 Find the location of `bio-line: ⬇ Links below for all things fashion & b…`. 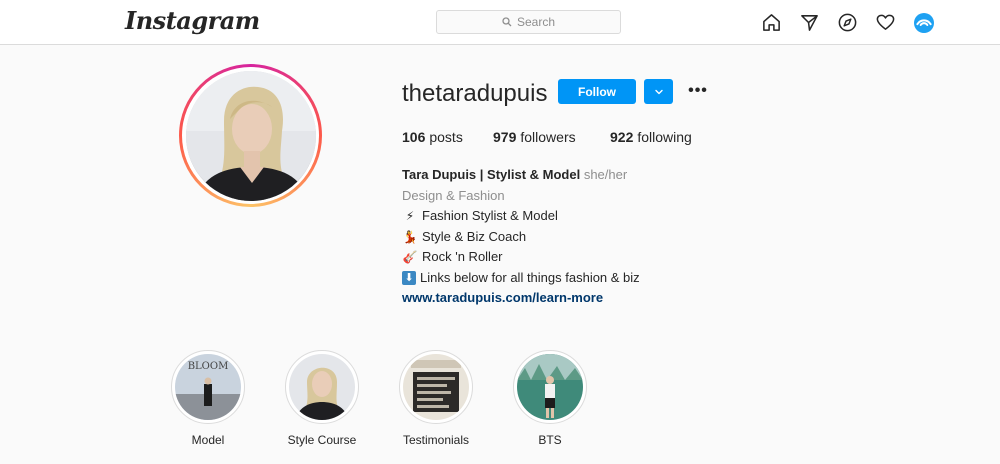

bio-line: ⬇ Links below for all things fashion & b… is located at coordinates (612, 278).